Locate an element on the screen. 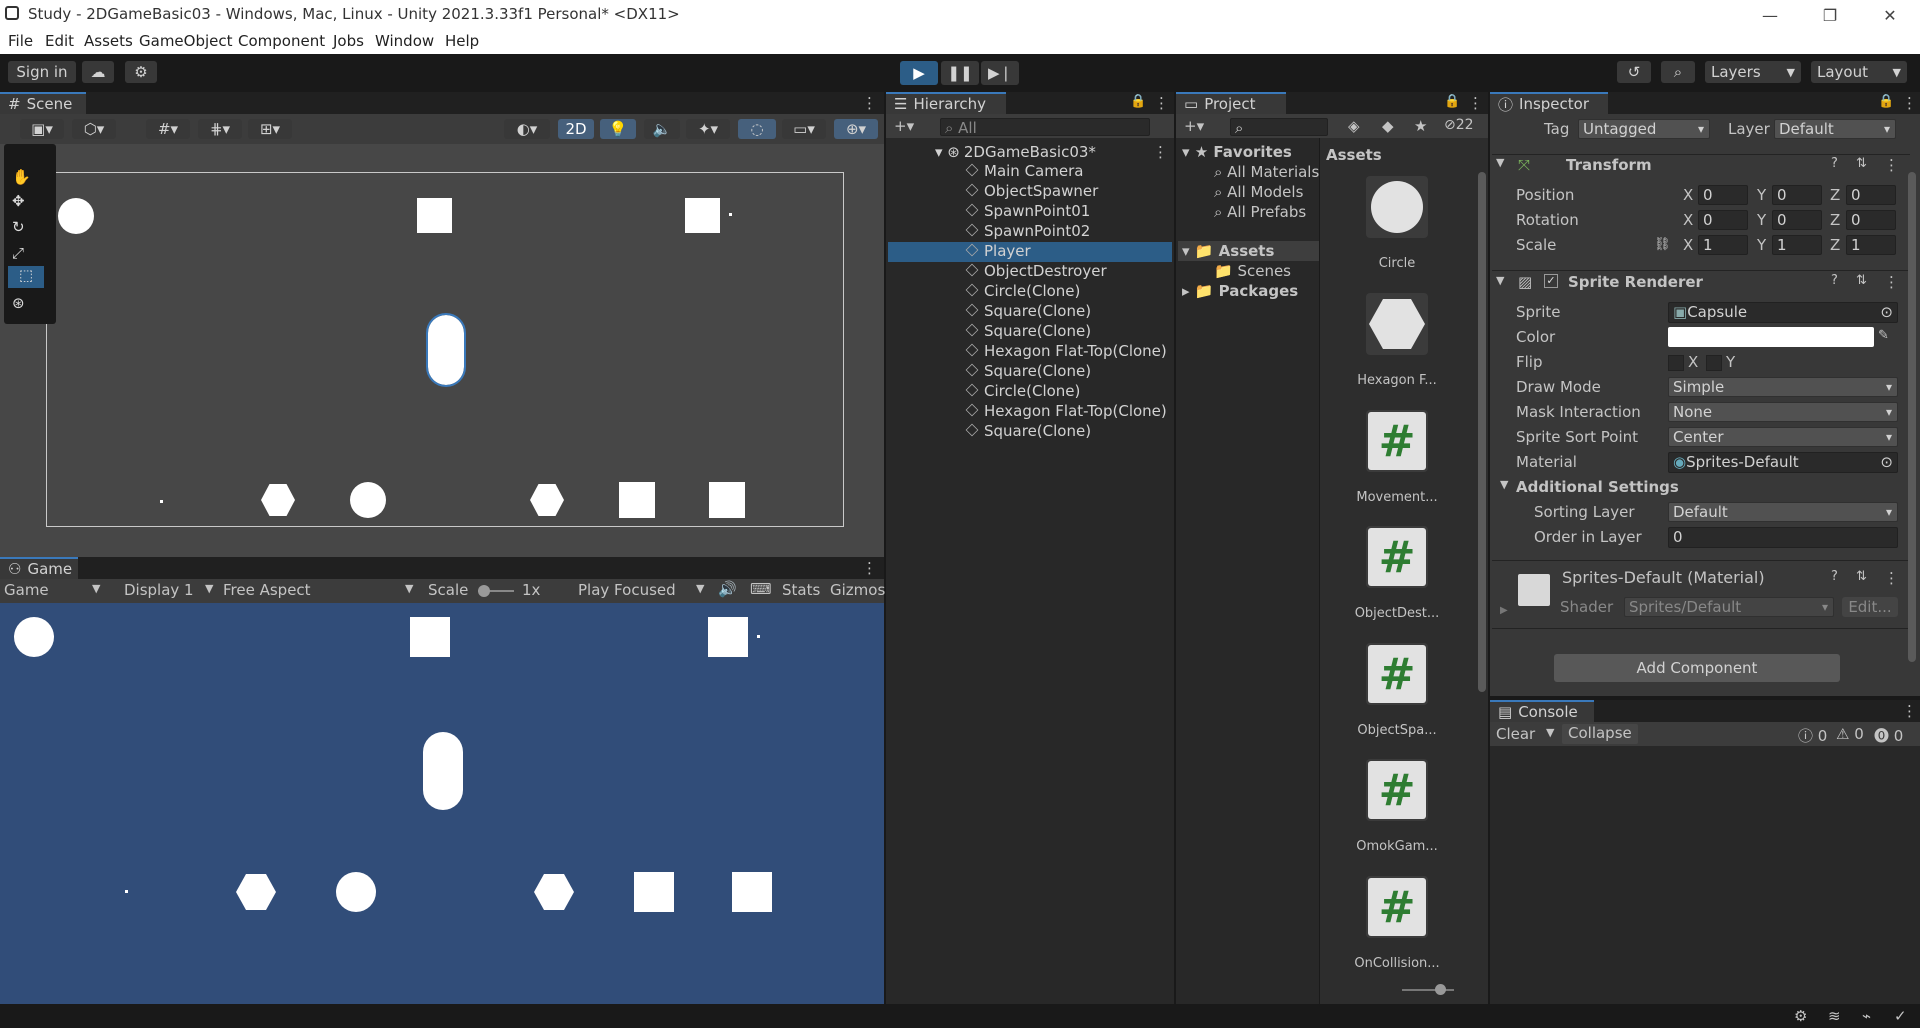  position-x-field: 0 is located at coordinates (1723, 195).